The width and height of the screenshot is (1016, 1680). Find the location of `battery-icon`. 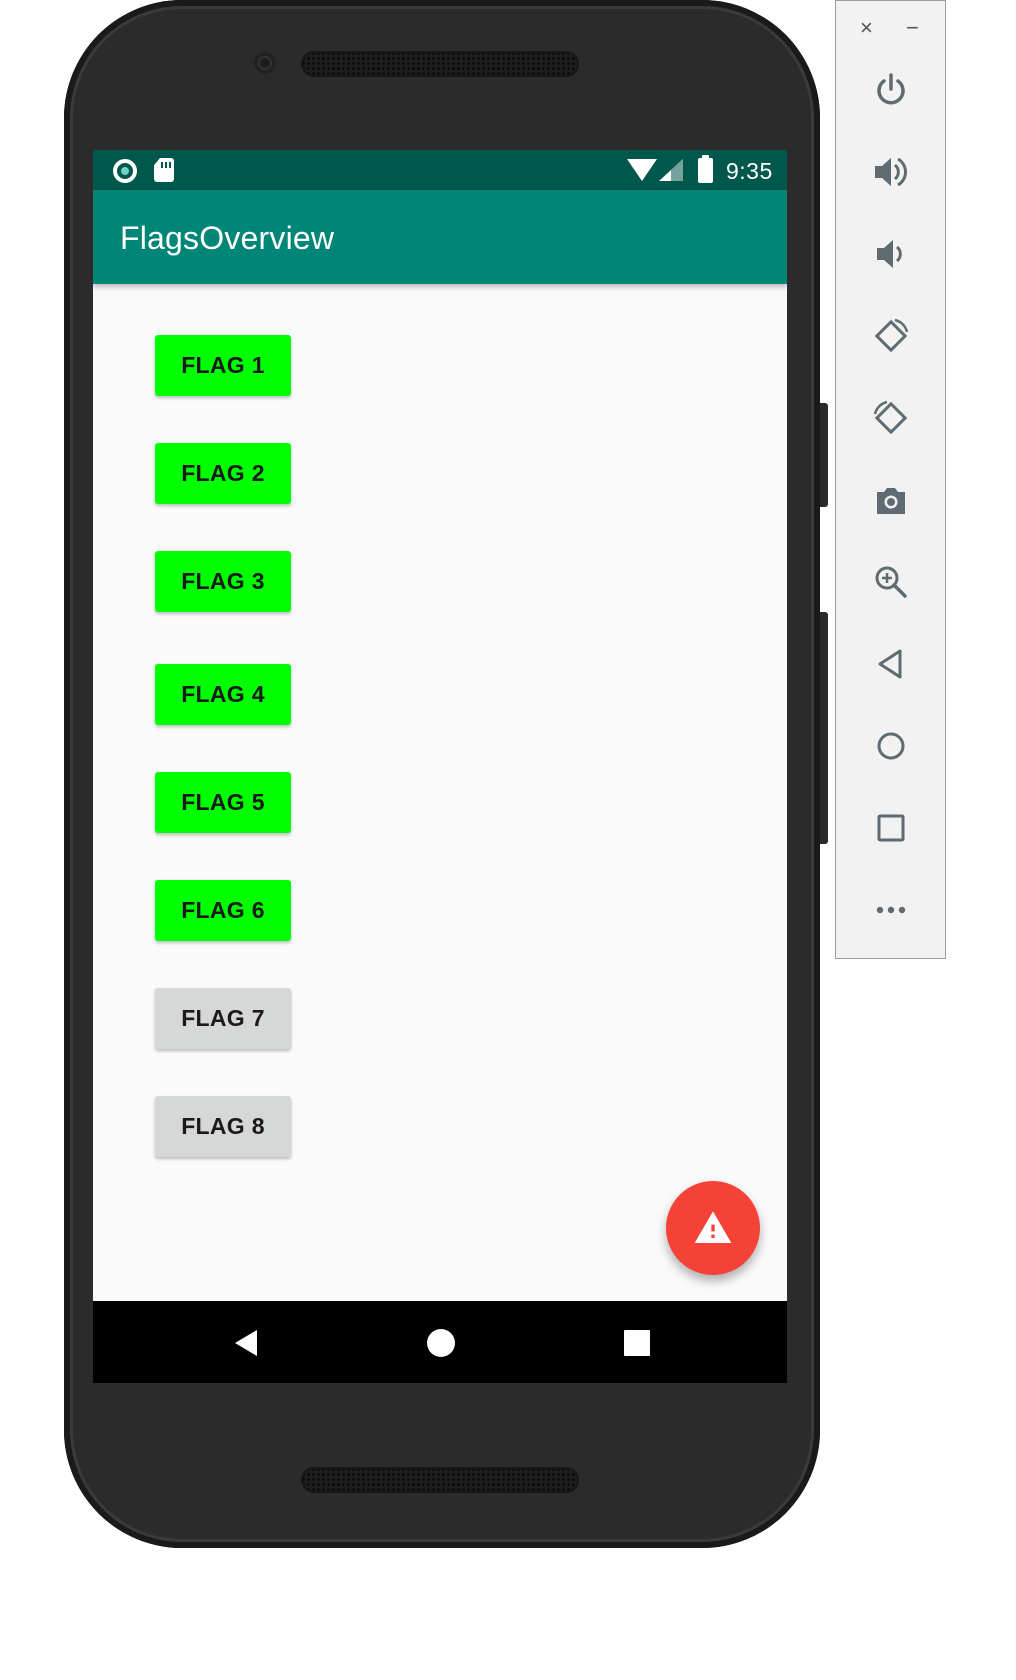

battery-icon is located at coordinates (705, 169).